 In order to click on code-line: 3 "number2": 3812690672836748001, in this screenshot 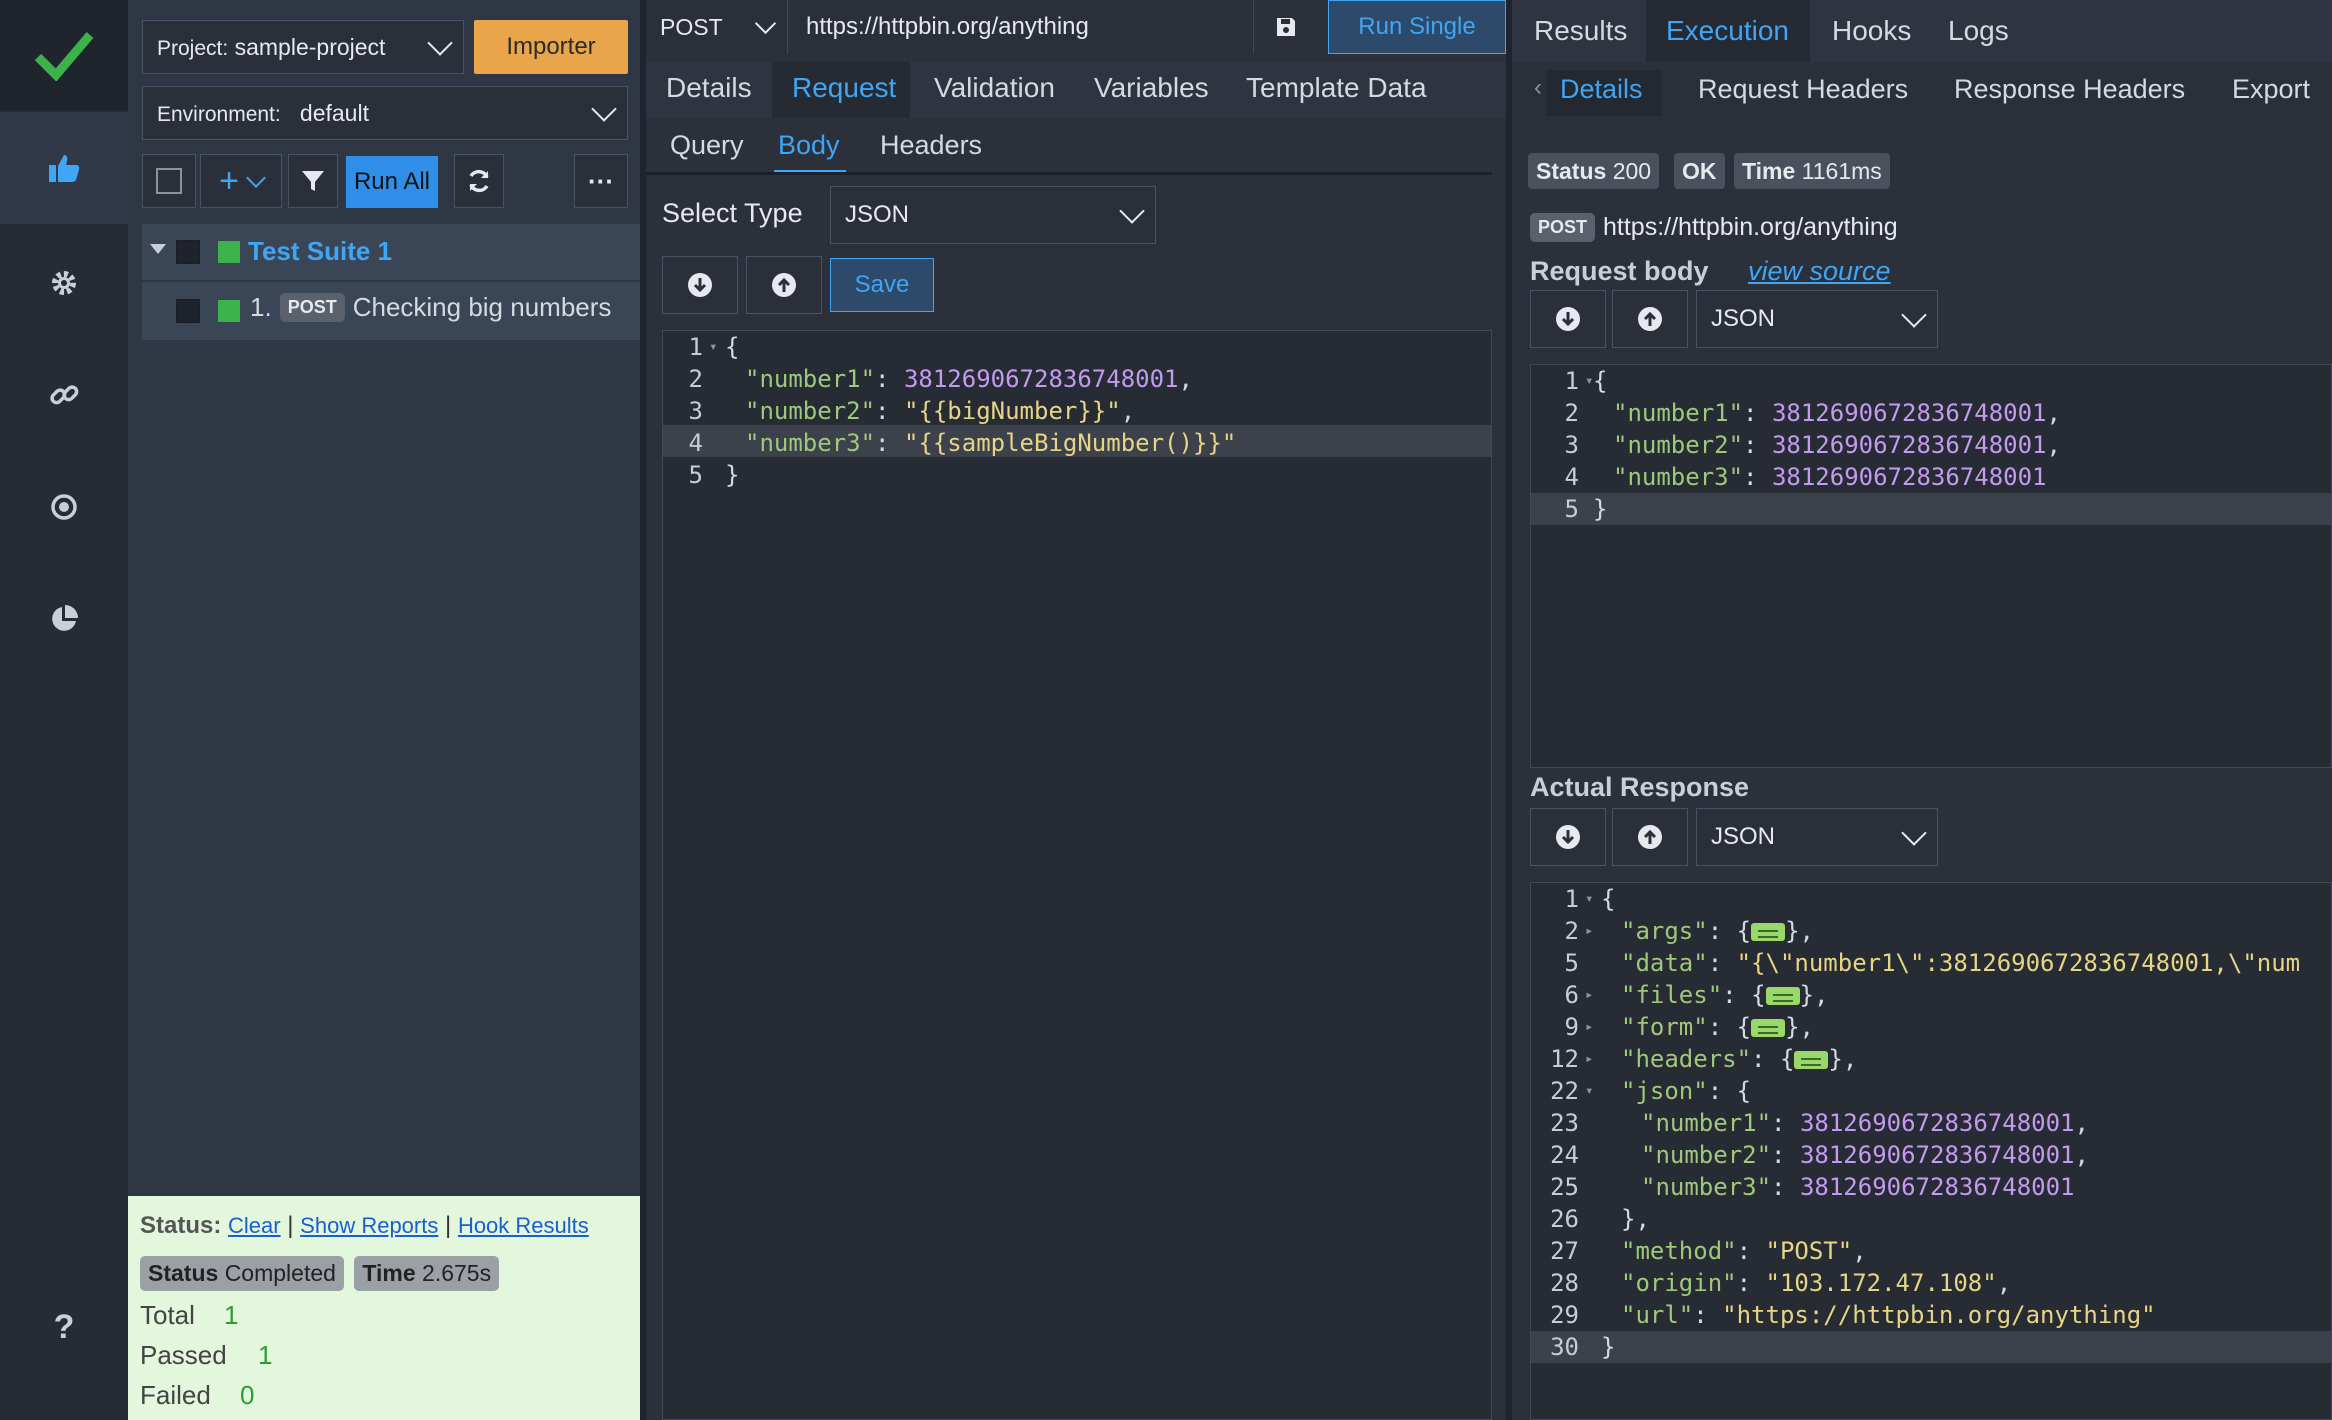, I will do `click(1931, 445)`.